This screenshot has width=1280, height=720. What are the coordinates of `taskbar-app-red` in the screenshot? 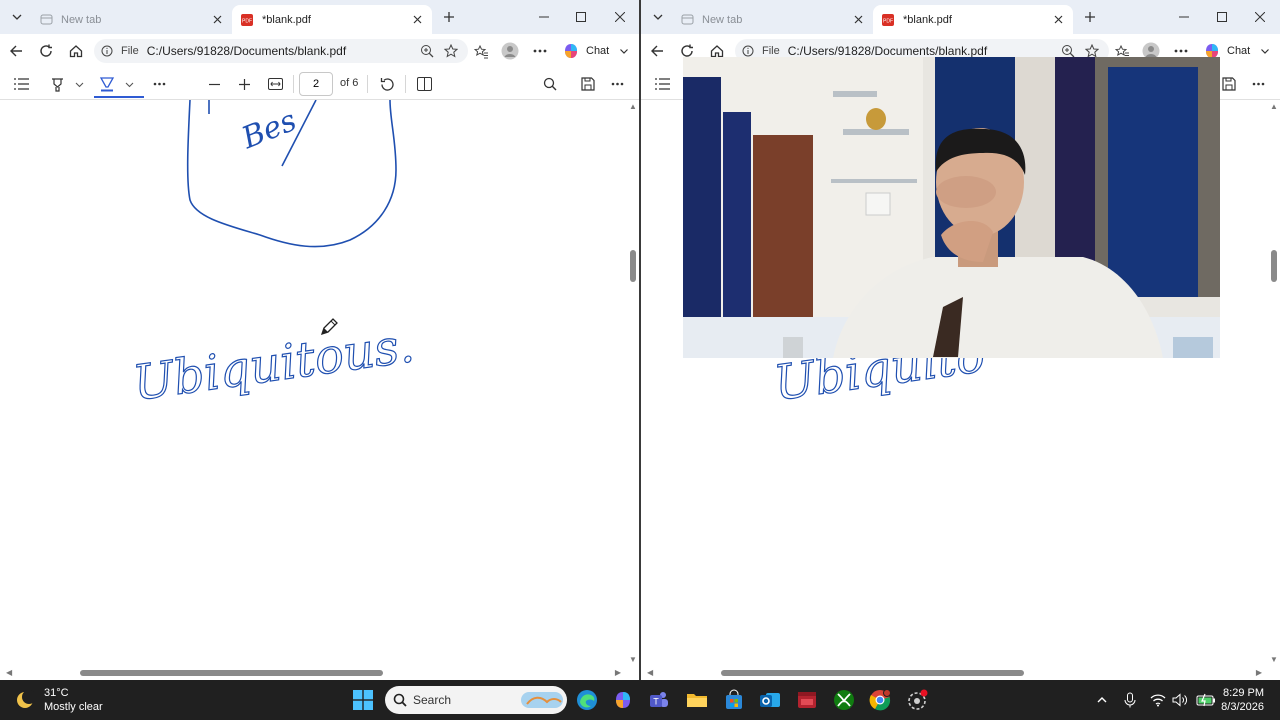 It's located at (807, 700).